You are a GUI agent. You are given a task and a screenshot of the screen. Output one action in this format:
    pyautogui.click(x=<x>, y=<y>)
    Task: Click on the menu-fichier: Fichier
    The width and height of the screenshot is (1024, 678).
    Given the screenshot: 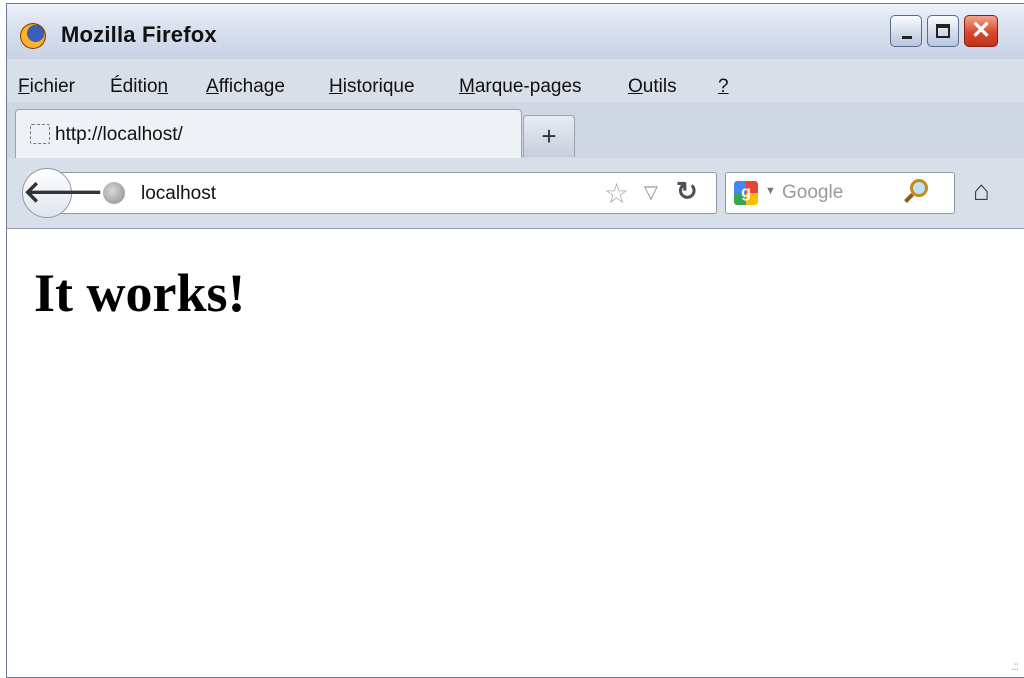 What is the action you would take?
    pyautogui.click(x=46, y=87)
    